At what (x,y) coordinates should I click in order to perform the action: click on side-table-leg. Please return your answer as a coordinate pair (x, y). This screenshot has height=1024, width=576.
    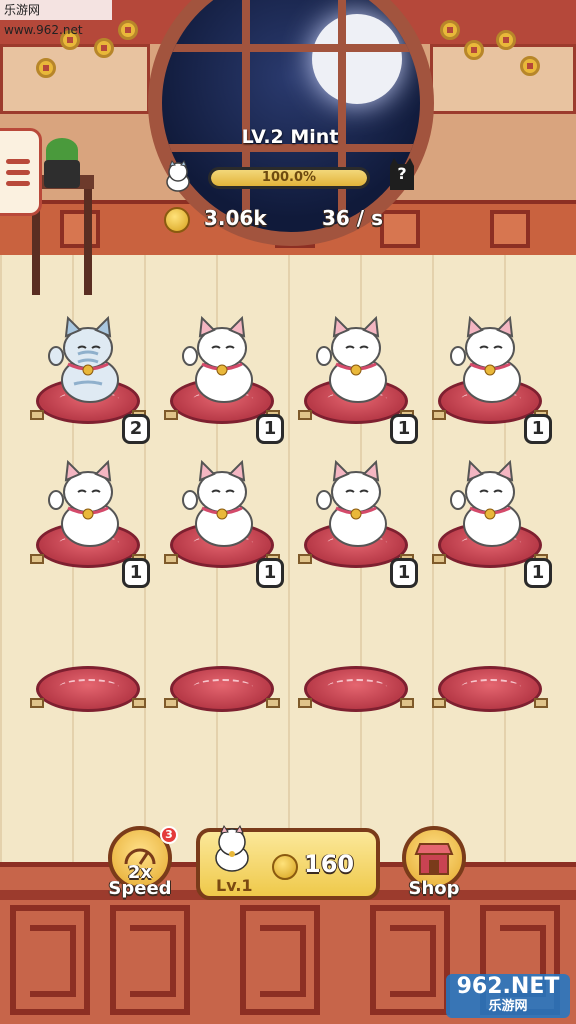
    Looking at the image, I should click on (88, 242).